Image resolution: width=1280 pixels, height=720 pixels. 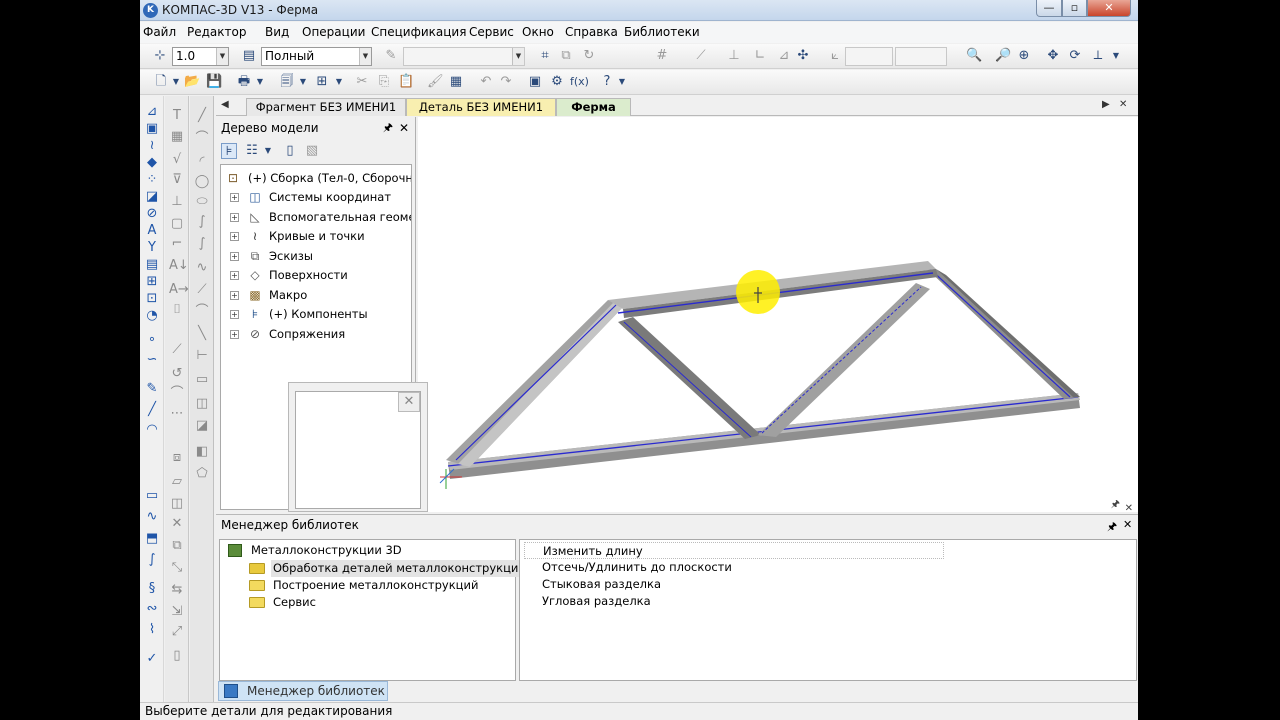 I want to click on cut-icon: ✂, so click(x=362, y=82).